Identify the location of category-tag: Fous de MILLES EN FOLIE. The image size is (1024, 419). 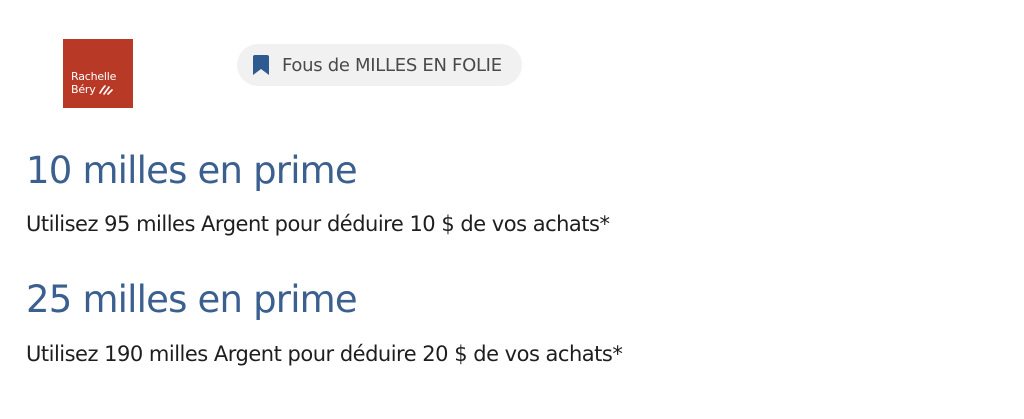
(379, 65).